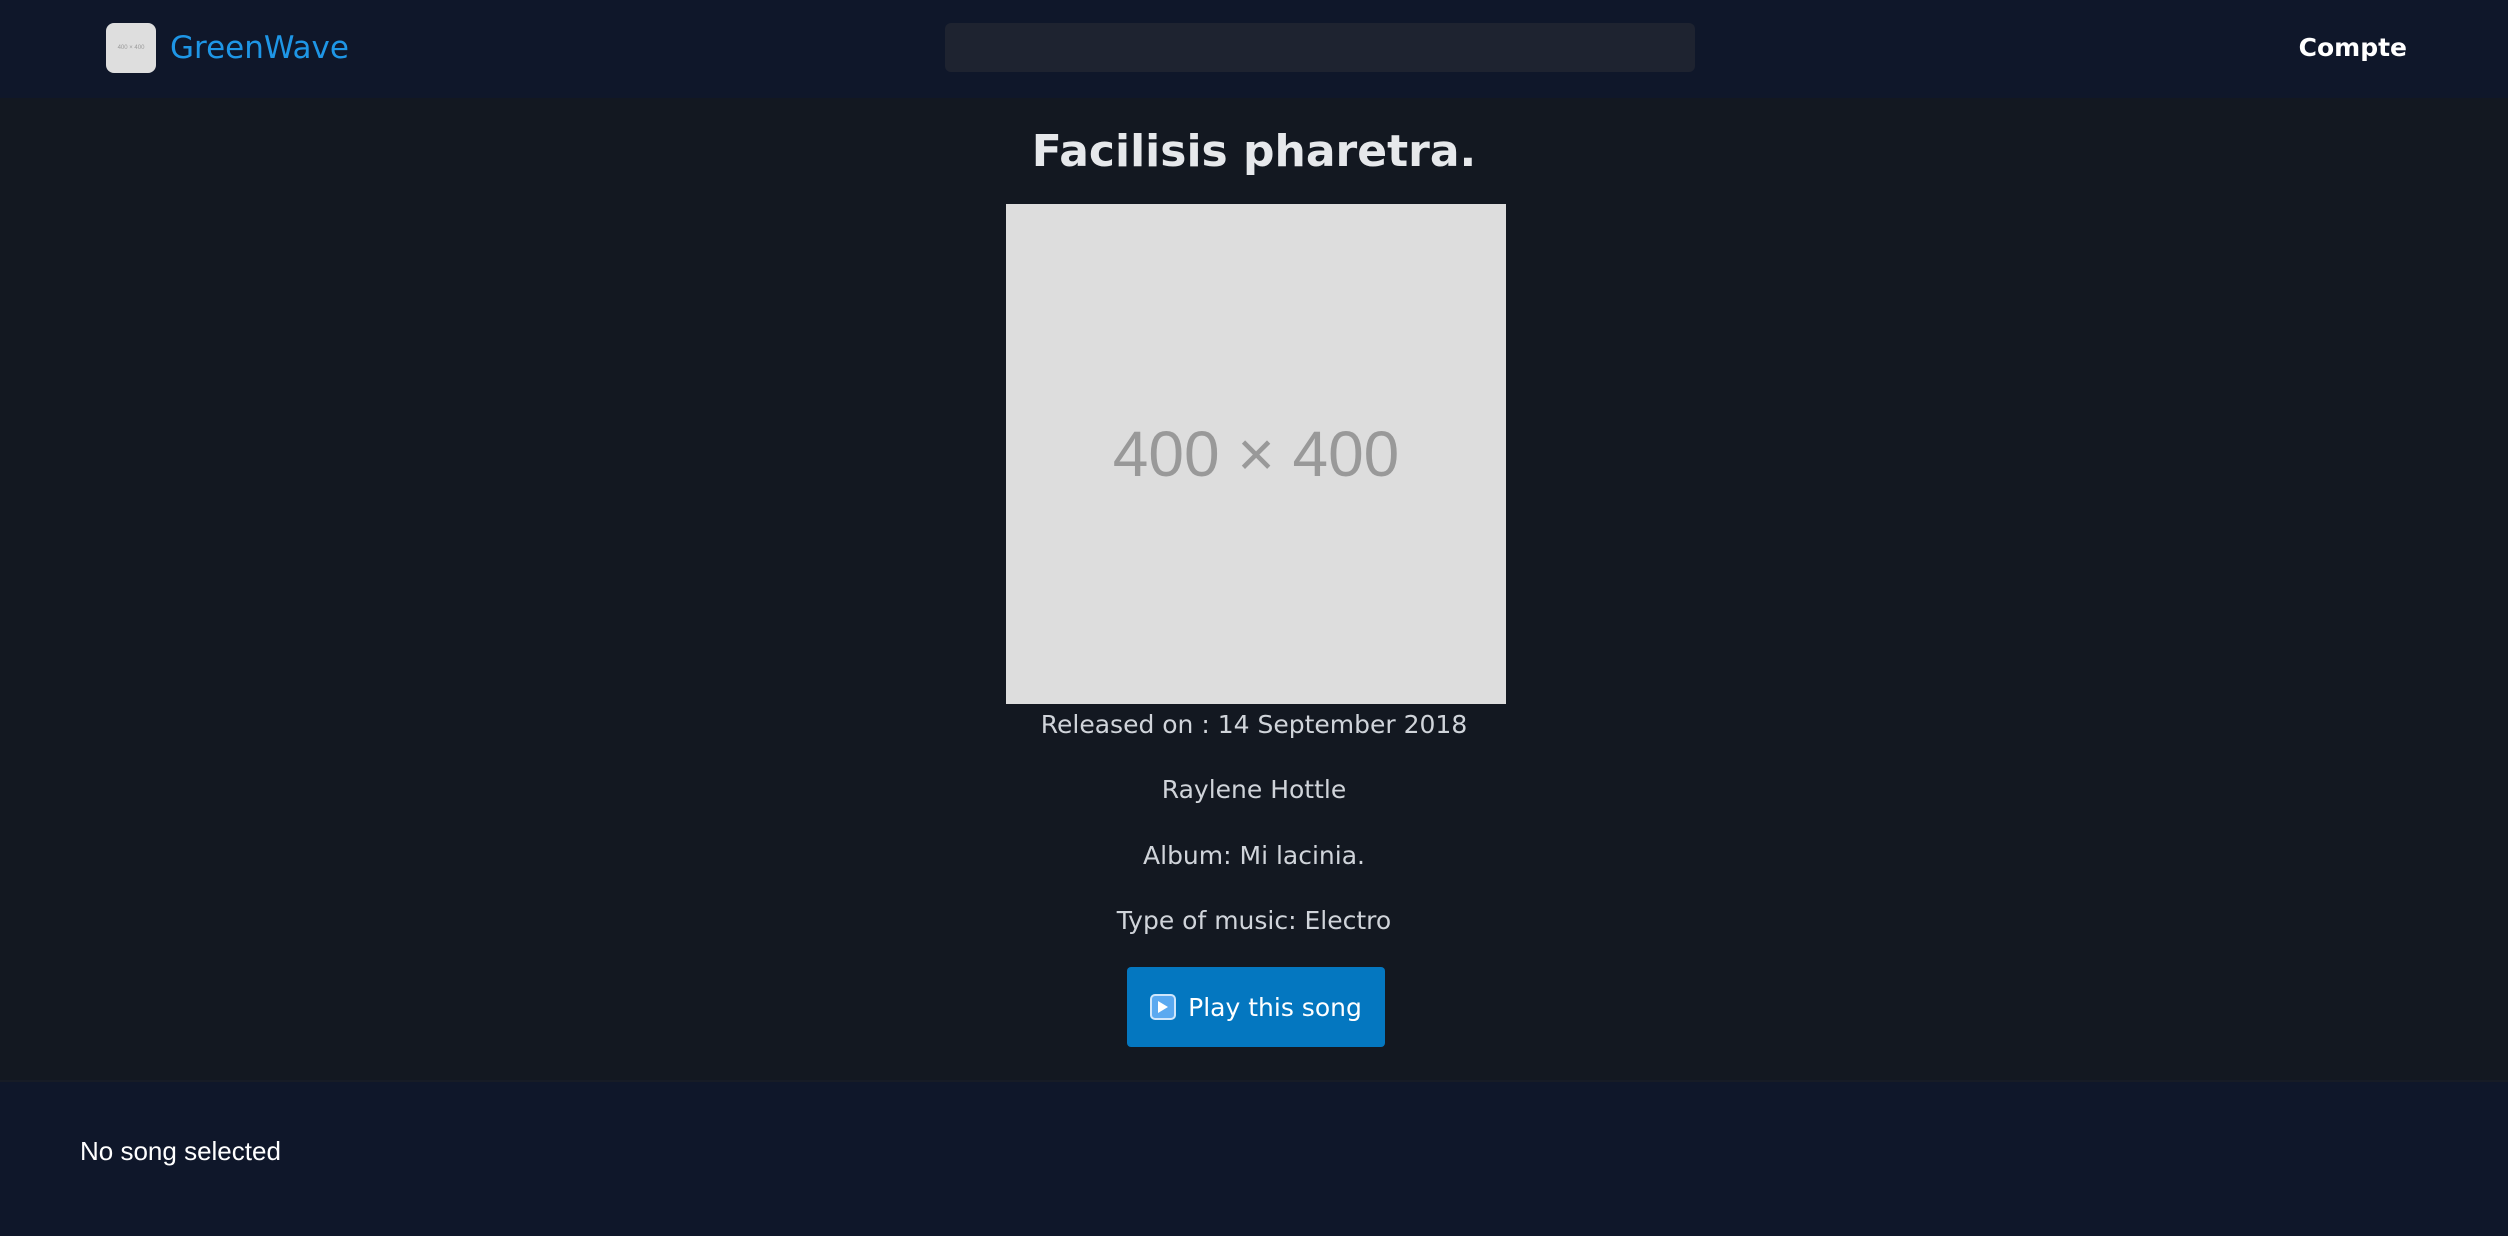 The width and height of the screenshot is (2508, 1236). I want to click on song-cover-image: 400 × 400, so click(1256, 454).